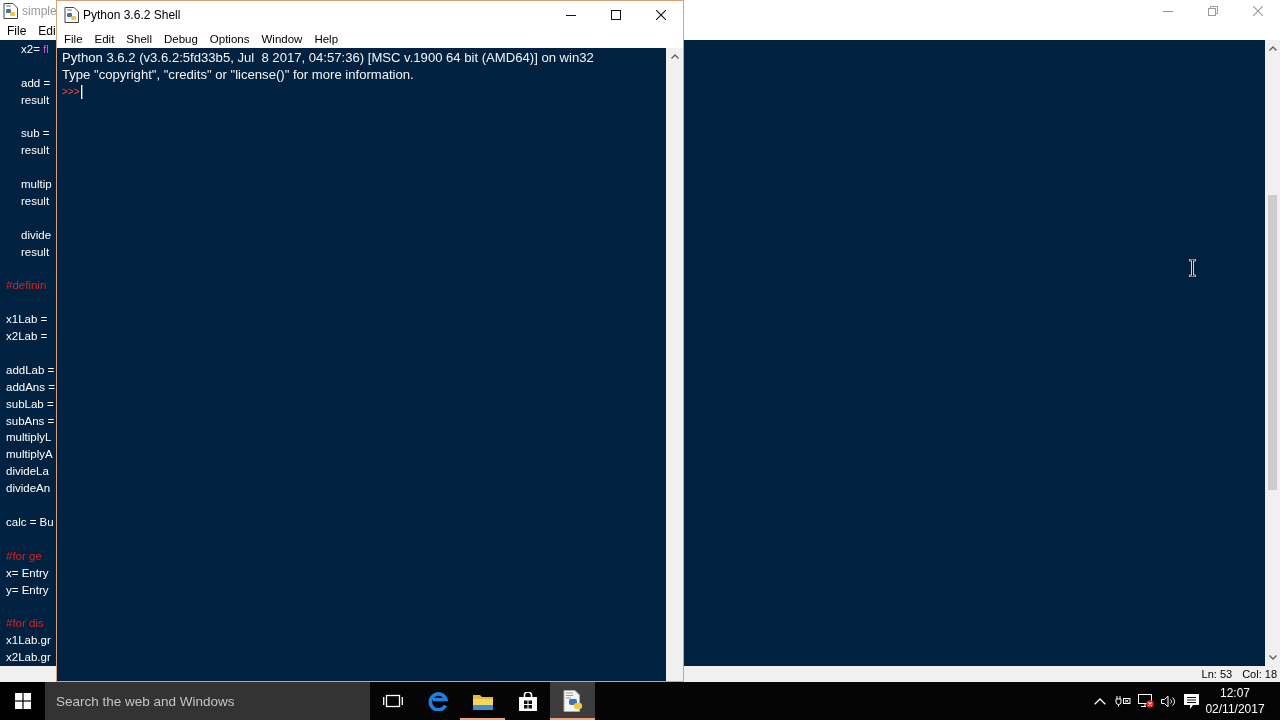  I want to click on code-line: divide, so click(36, 235).